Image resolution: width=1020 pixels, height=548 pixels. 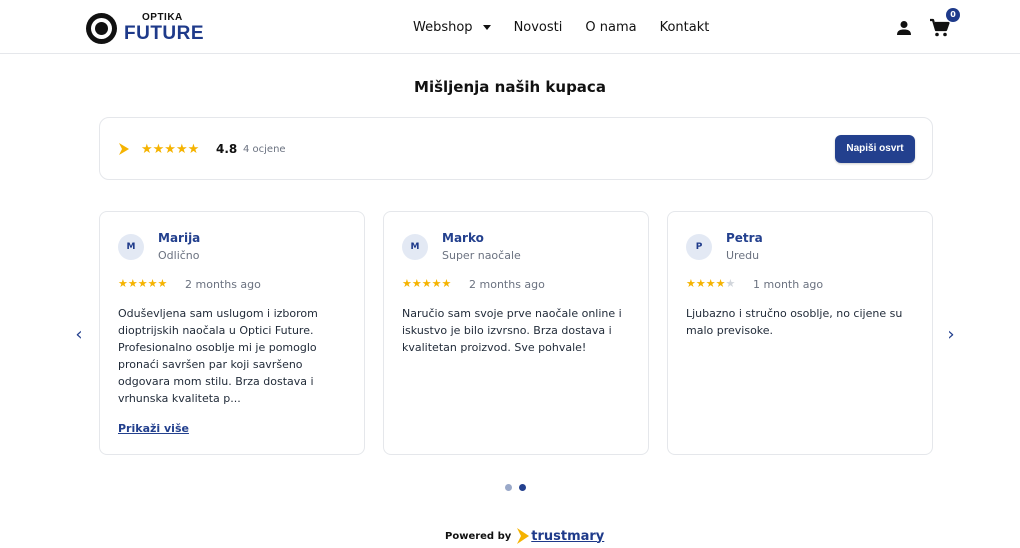 I want to click on summary-rating: 4.8, so click(x=227, y=149).